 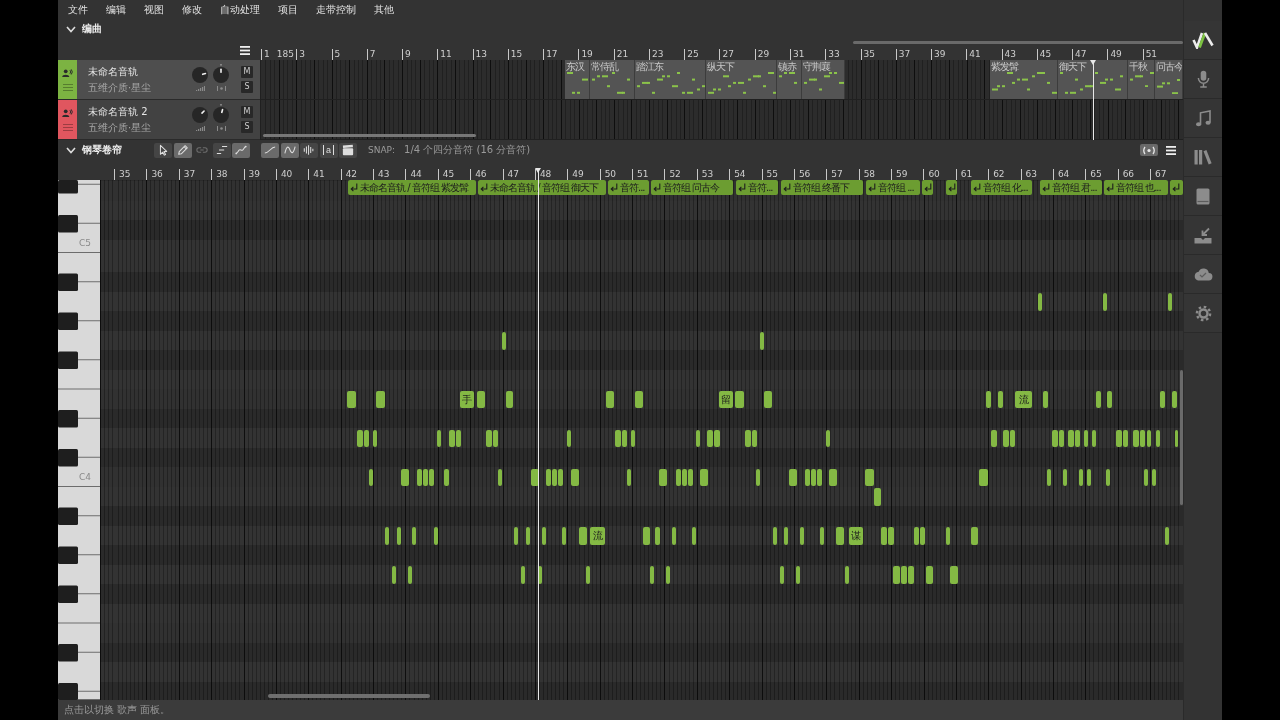 I want to click on track-header: 未命名音轨 2 五维介质·星尘 M S, so click(x=159, y=120).